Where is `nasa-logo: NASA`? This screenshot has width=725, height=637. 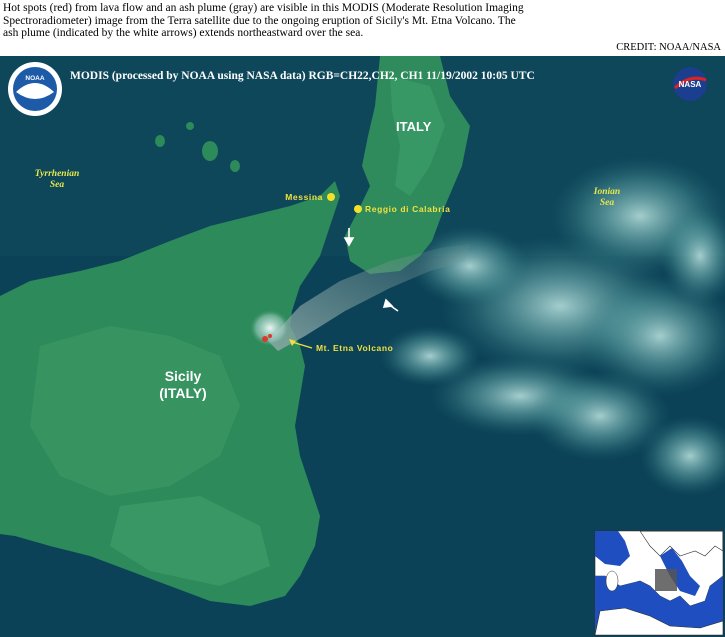 nasa-logo: NASA is located at coordinates (690, 84).